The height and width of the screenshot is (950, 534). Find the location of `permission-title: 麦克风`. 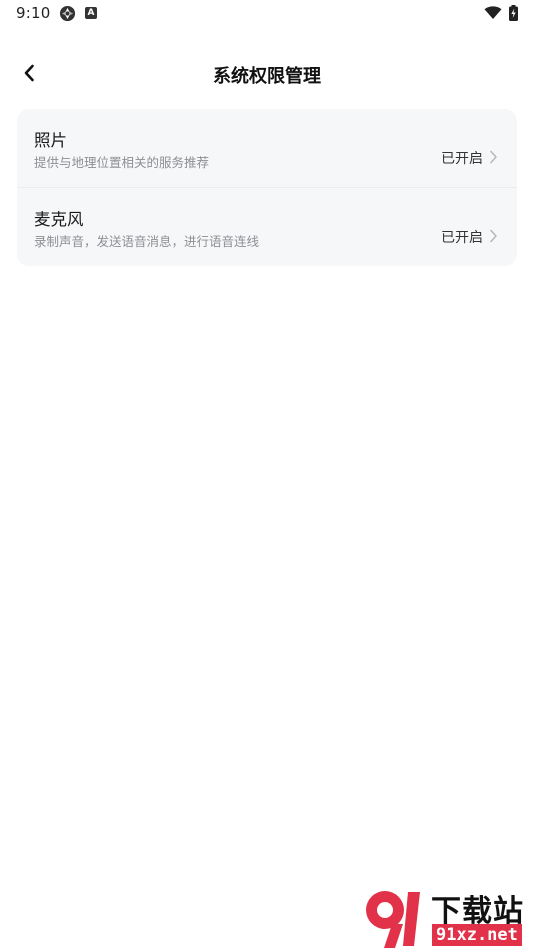

permission-title: 麦克风 is located at coordinates (59, 219).